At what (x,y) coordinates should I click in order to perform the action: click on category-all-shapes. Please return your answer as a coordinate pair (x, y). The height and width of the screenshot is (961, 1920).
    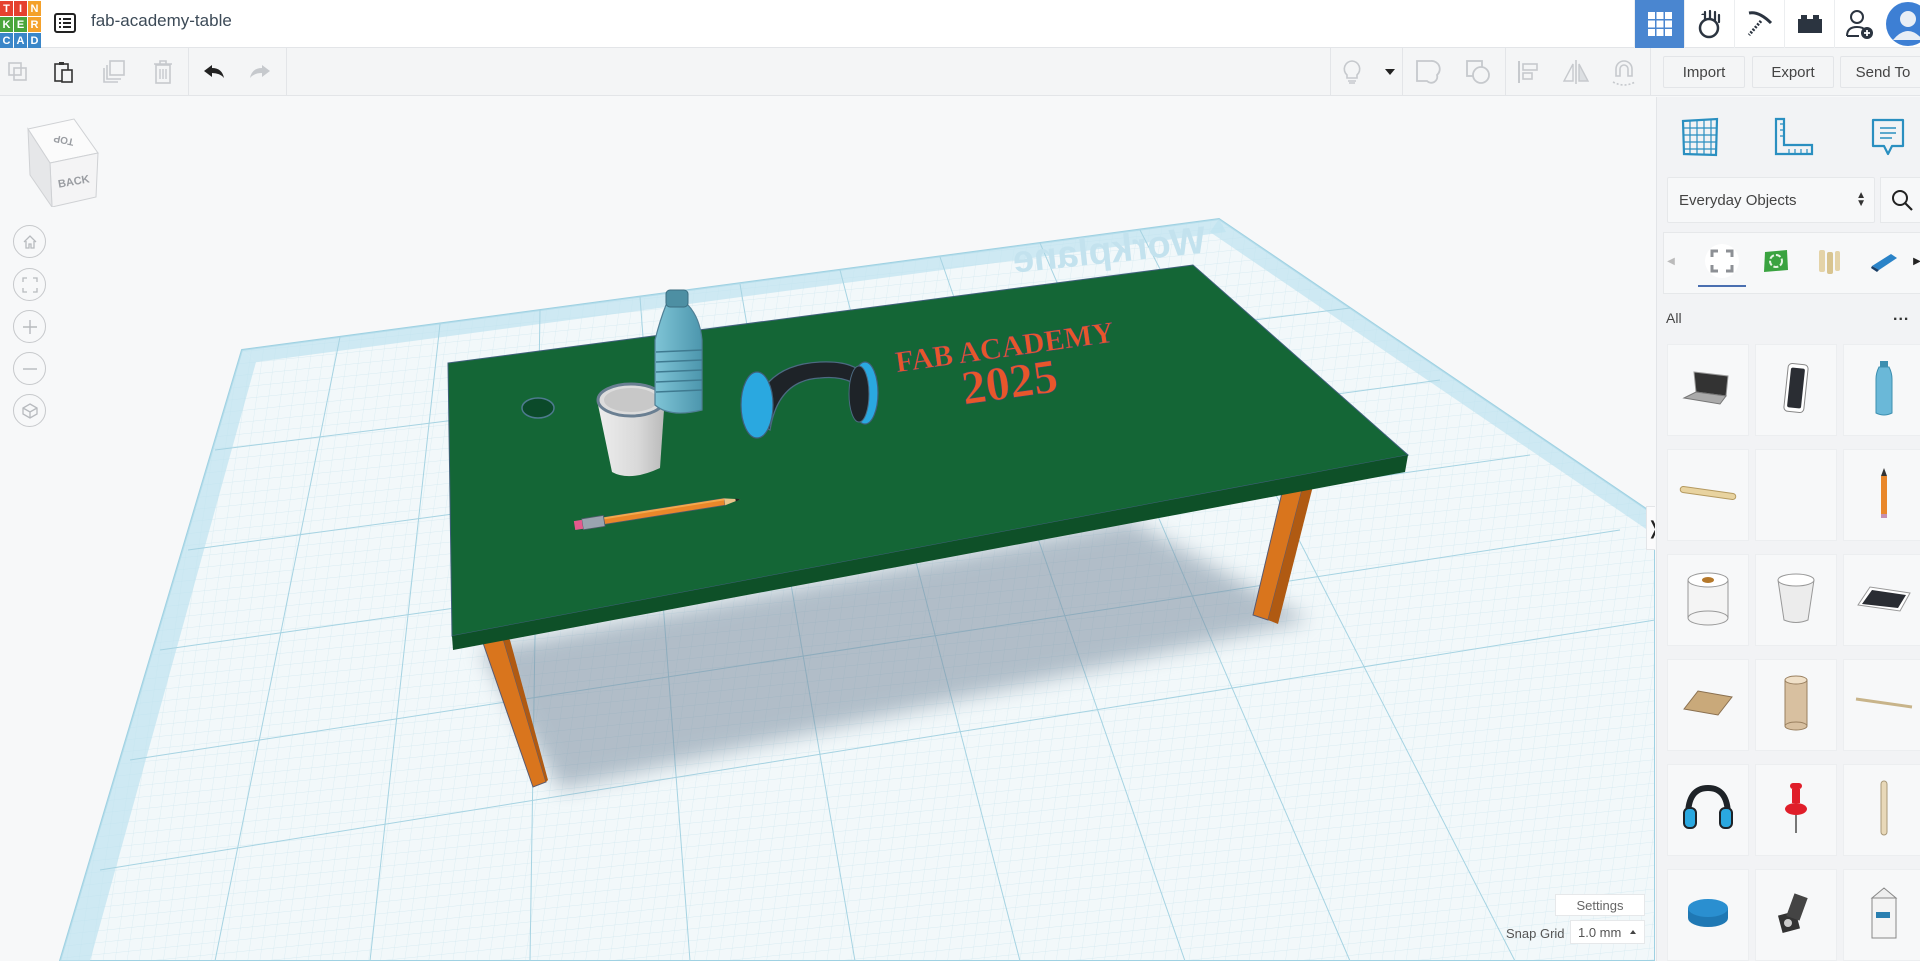
    Looking at the image, I should click on (1722, 261).